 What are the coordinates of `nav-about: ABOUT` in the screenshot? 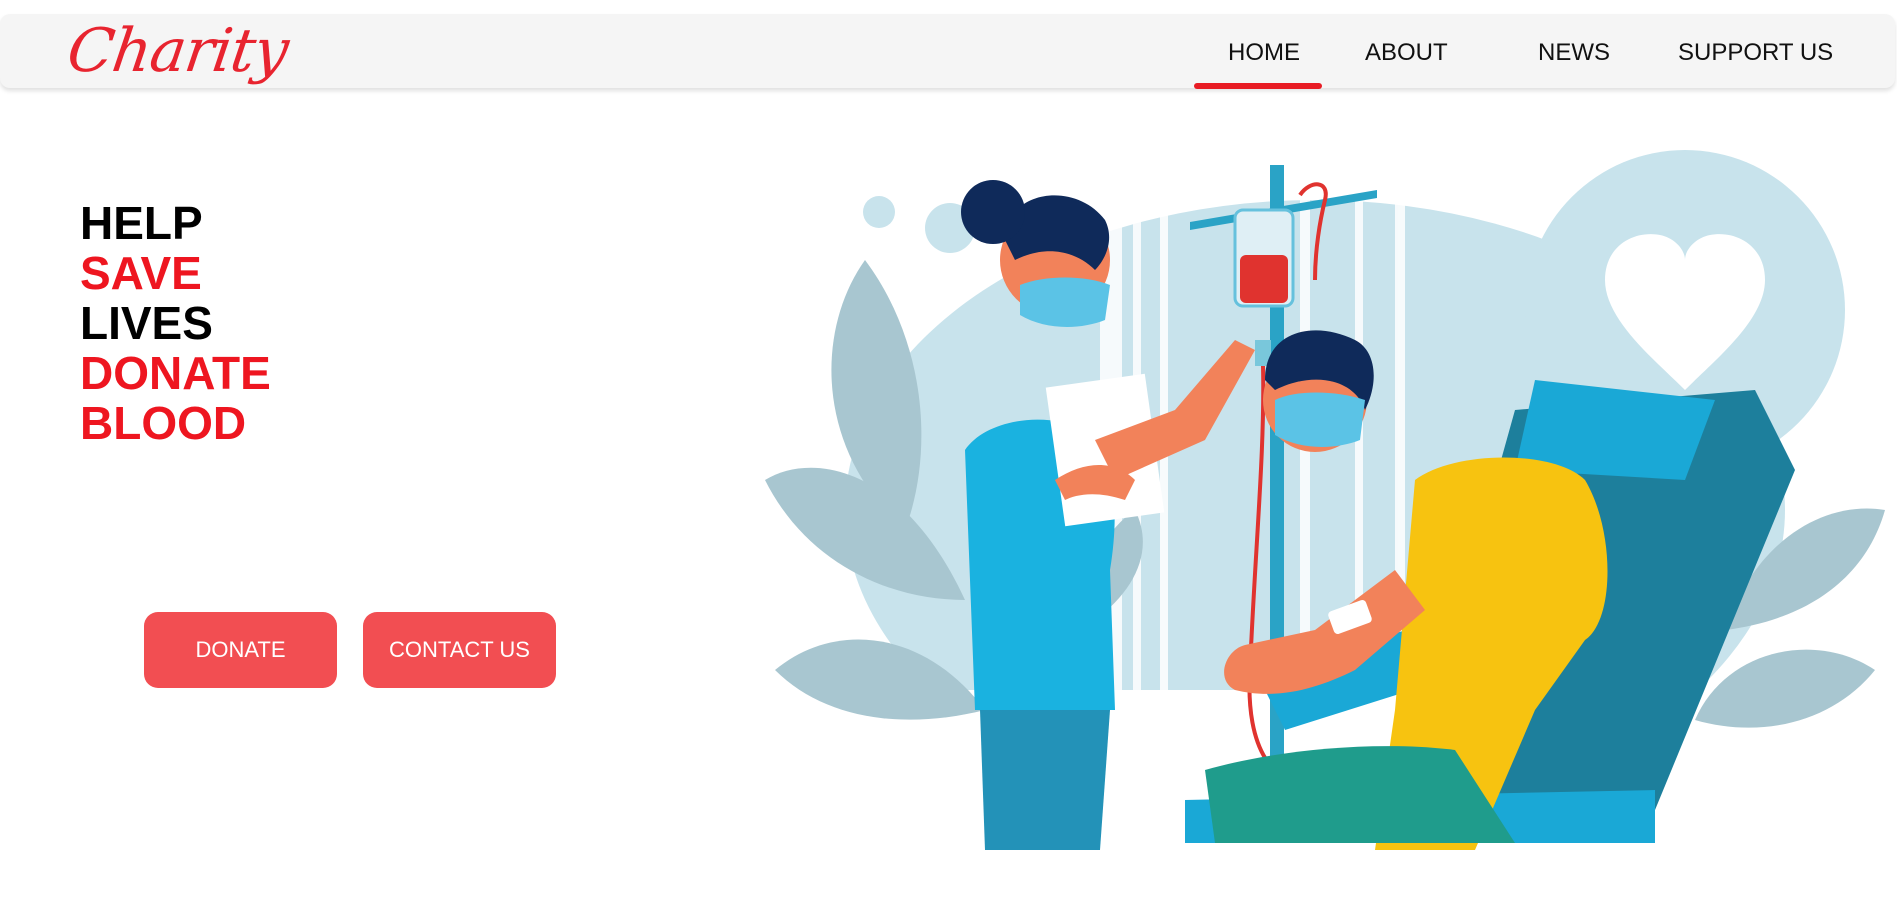 It's located at (1406, 51).